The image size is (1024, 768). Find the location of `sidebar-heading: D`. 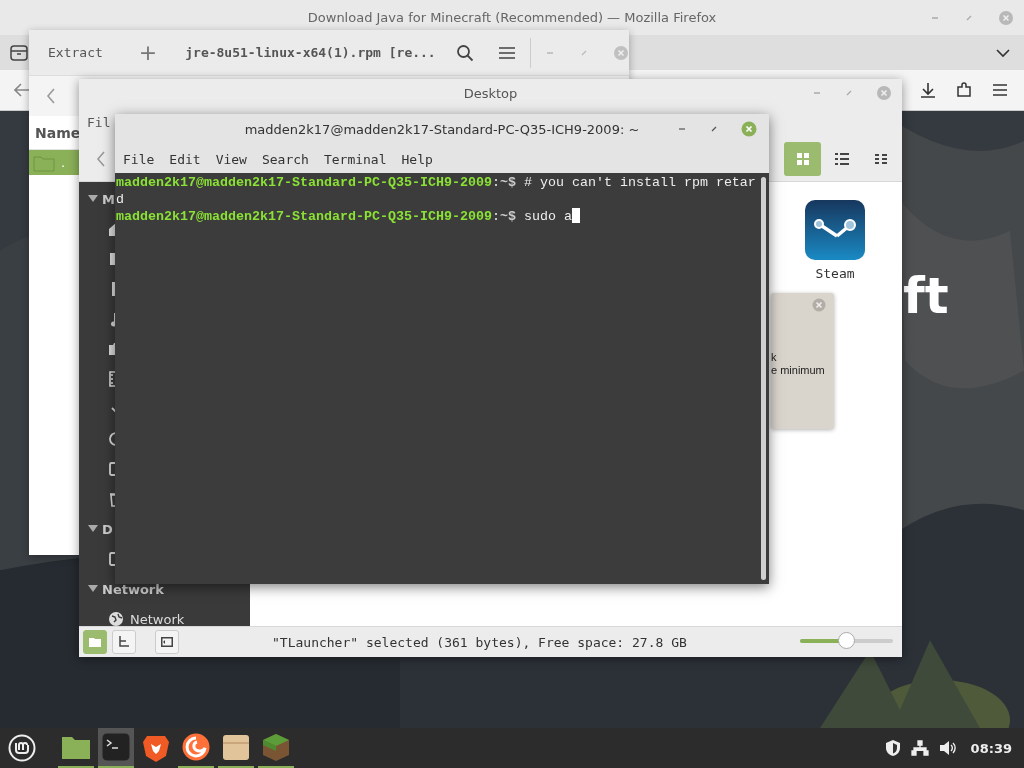

sidebar-heading: D is located at coordinates (107, 529).